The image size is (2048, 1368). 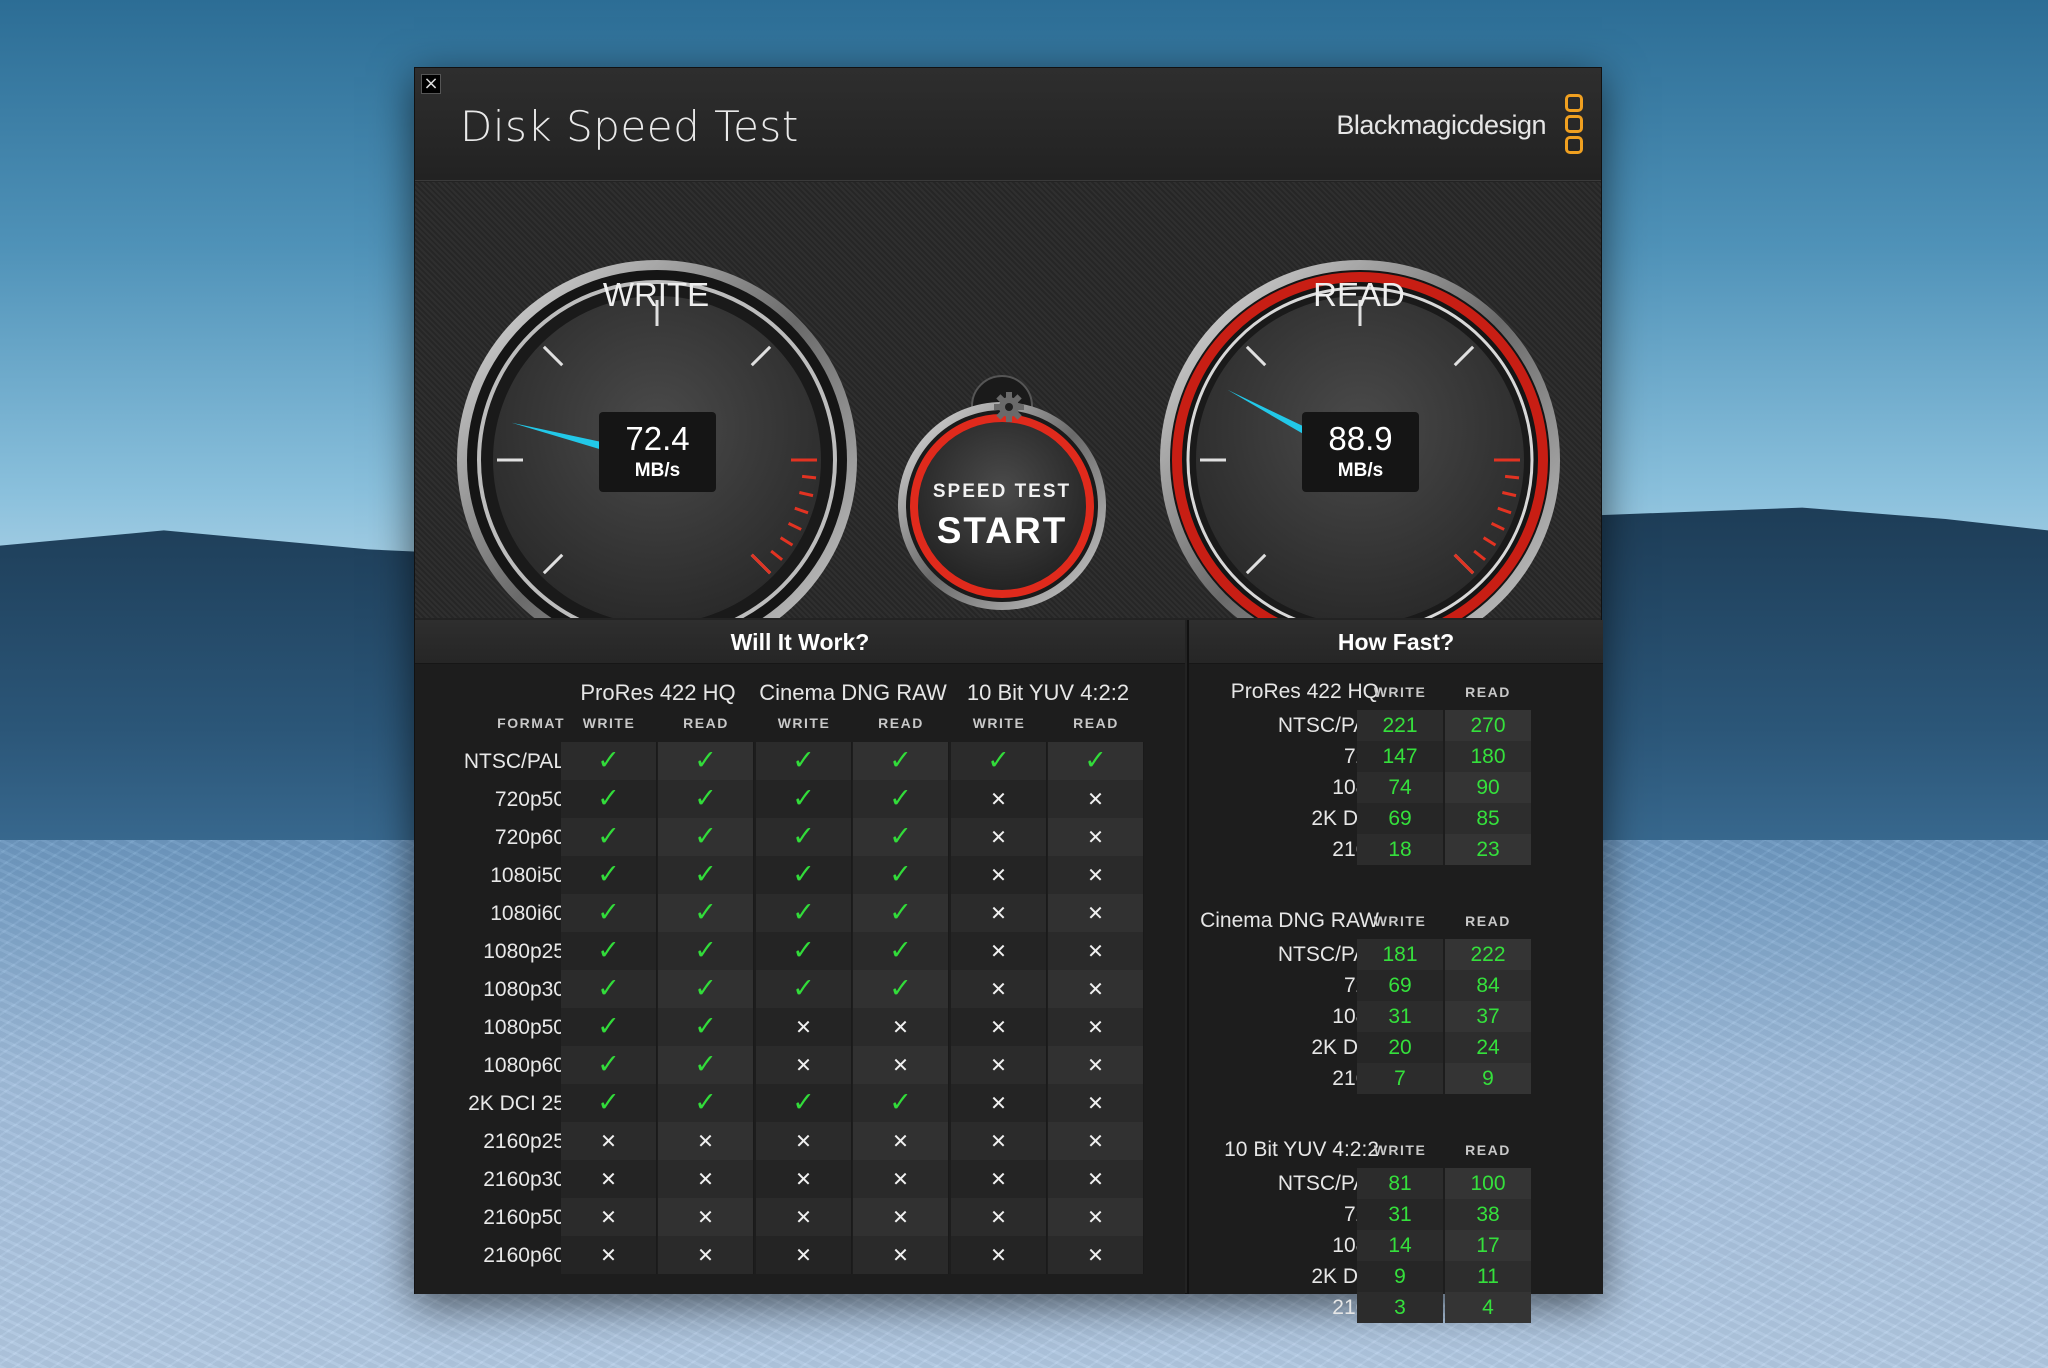 I want to click on column-subheader: READ, so click(x=901, y=723).